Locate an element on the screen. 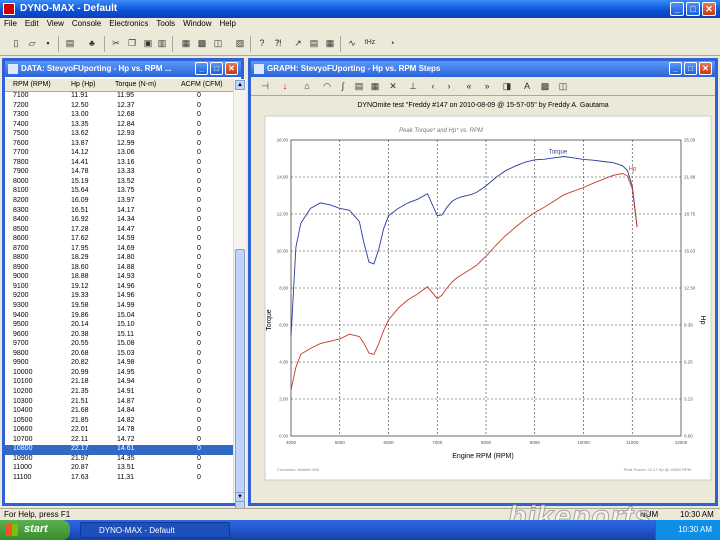  data-close-button: ✕ is located at coordinates (231, 68).